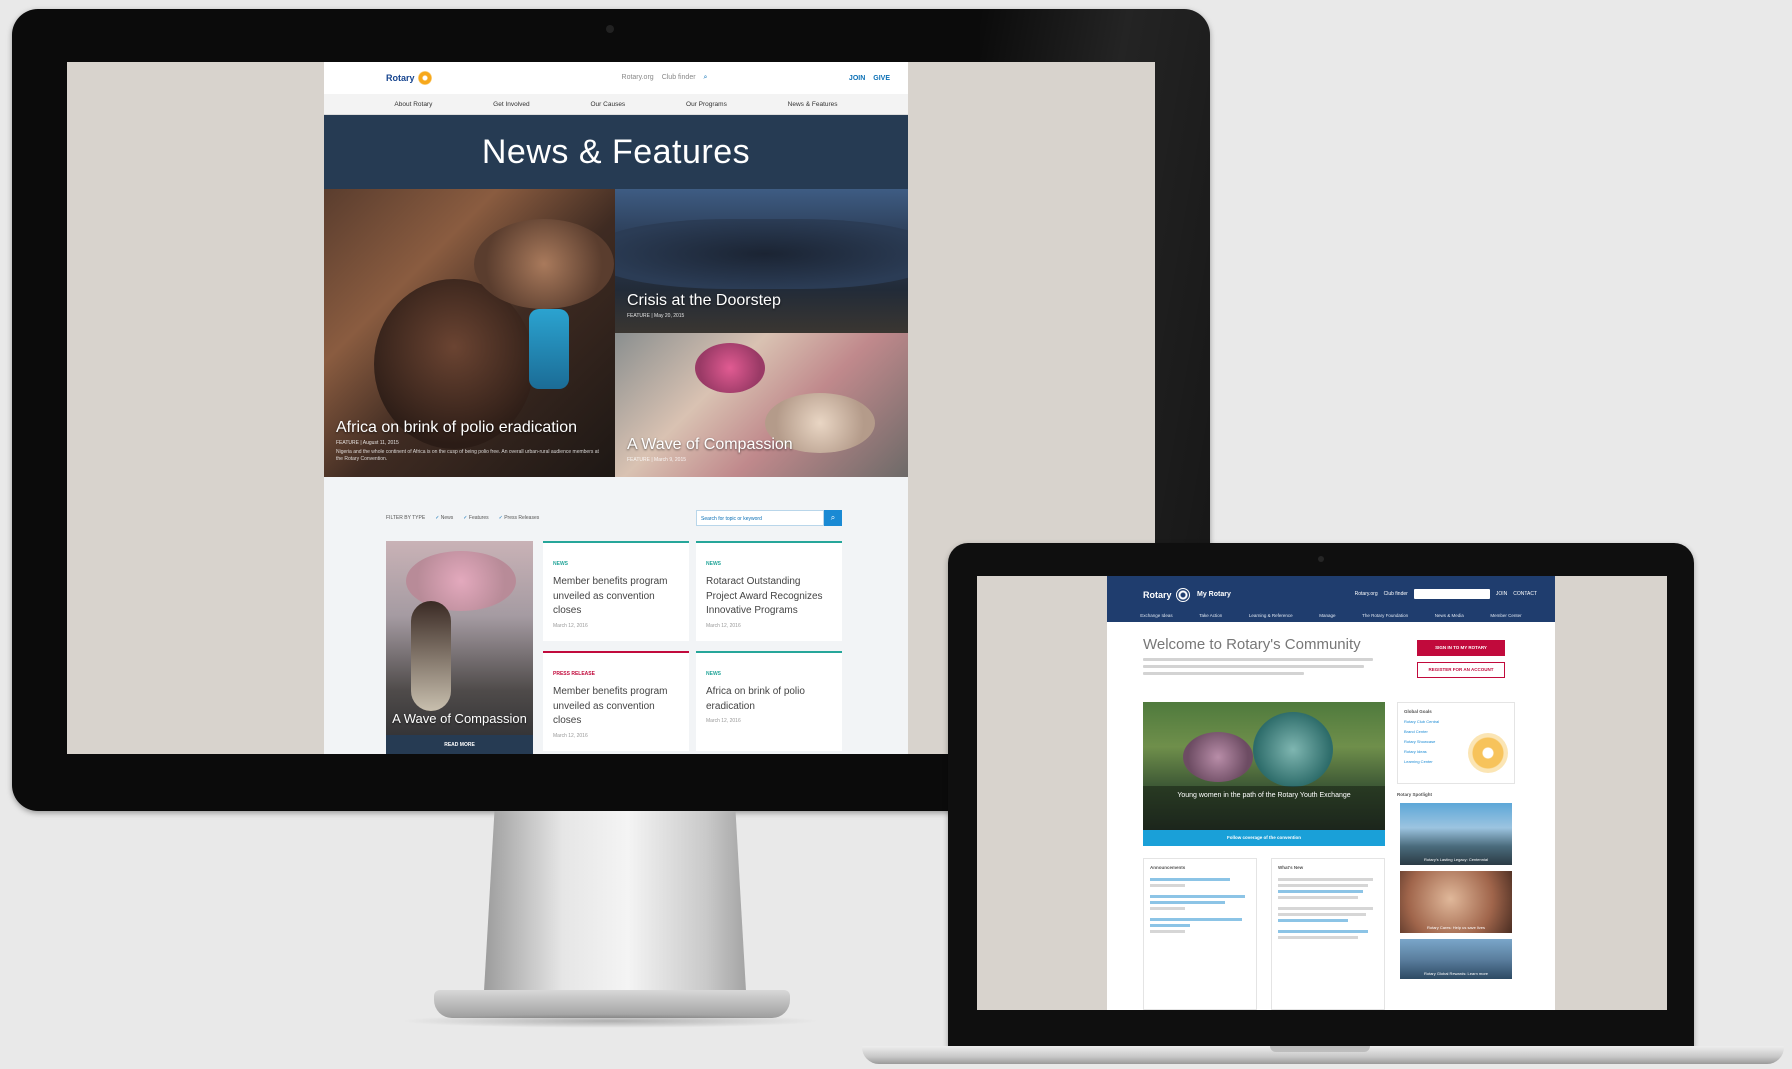 The width and height of the screenshot is (1792, 1069). Describe the element at coordinates (1385, 615) in the screenshot. I see `nav-item: The Rotary Foundation` at that location.